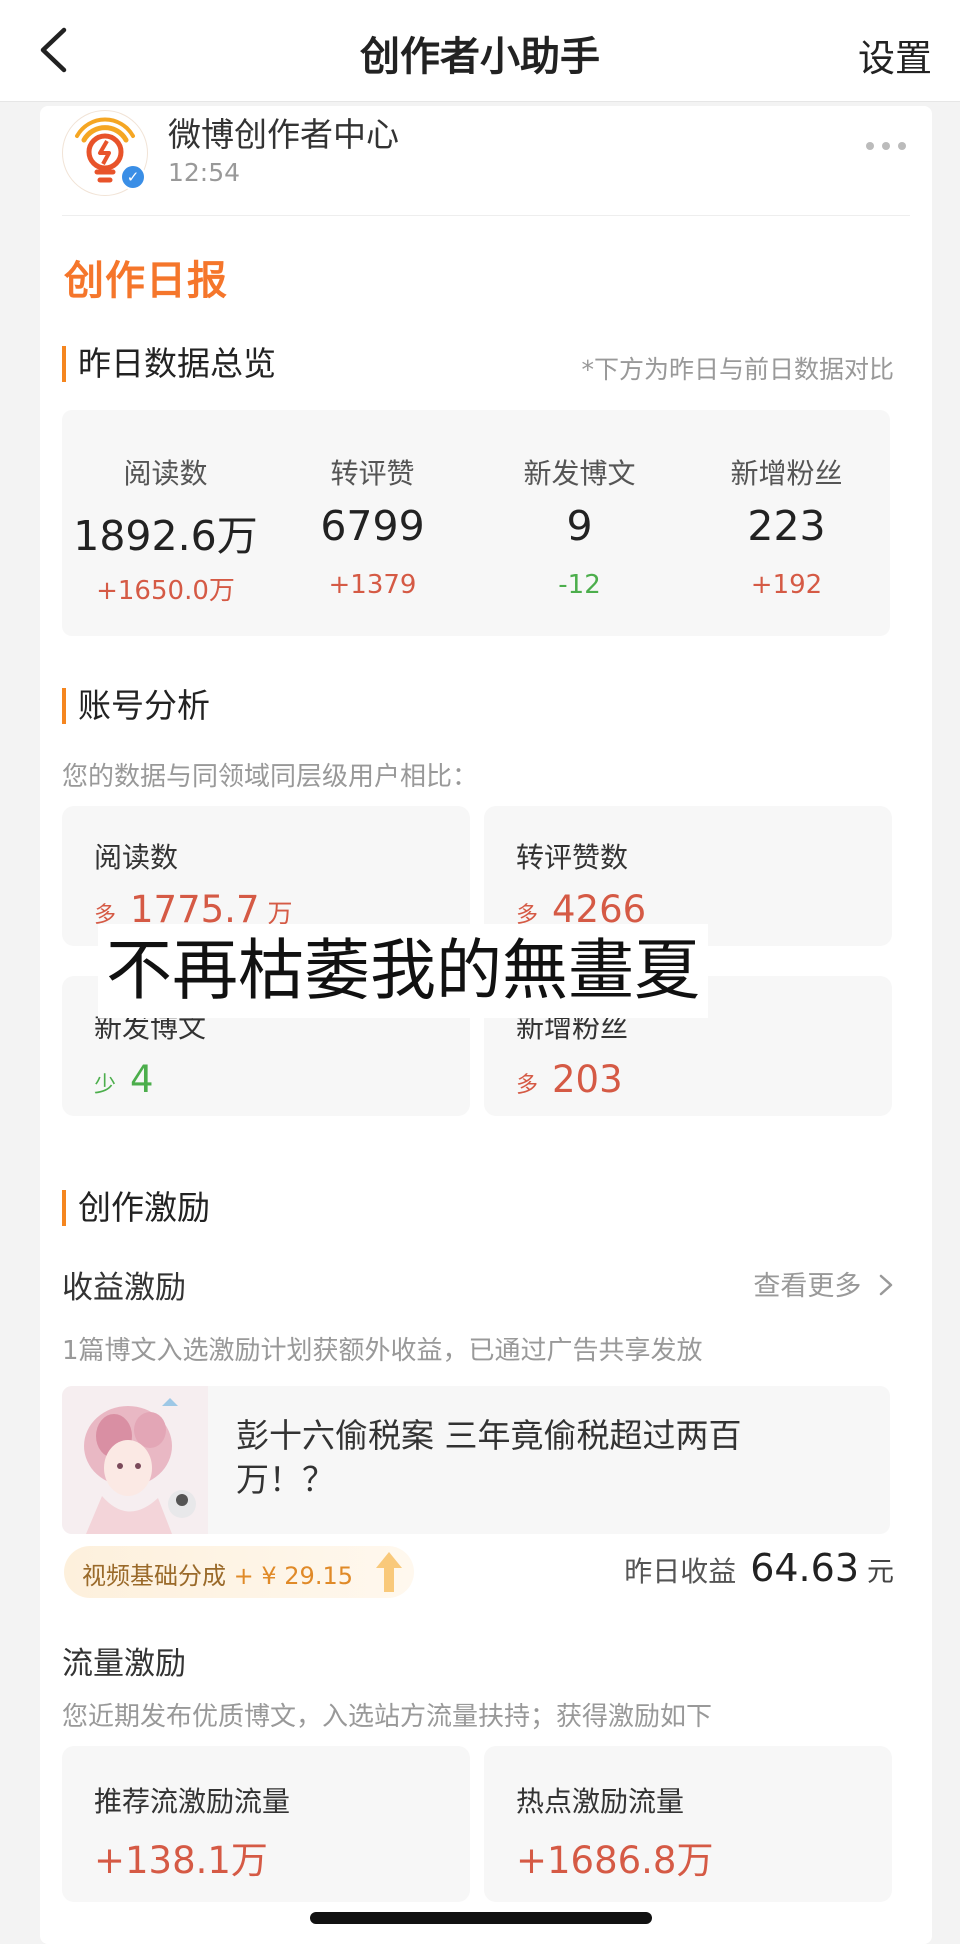 Image resolution: width=960 pixels, height=1944 pixels. Describe the element at coordinates (124, 1079) in the screenshot. I see `analysis-value-row: 少 4` at that location.